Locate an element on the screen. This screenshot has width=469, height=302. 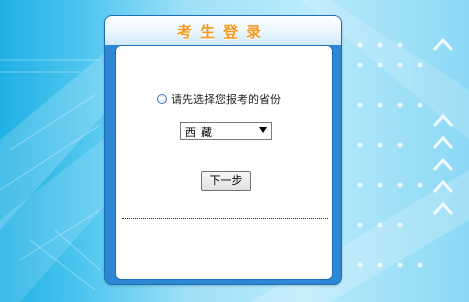
province-select: 西藏 is located at coordinates (226, 131).